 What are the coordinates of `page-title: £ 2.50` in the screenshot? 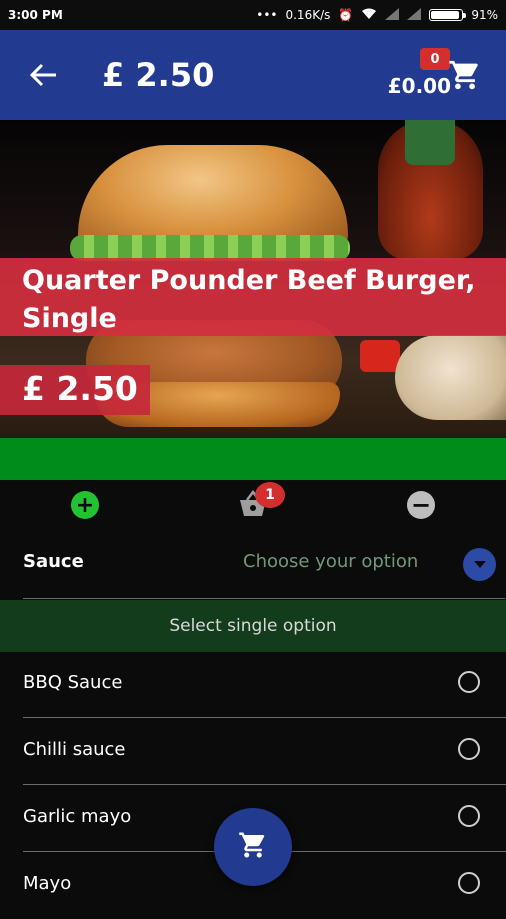 It's located at (158, 75).